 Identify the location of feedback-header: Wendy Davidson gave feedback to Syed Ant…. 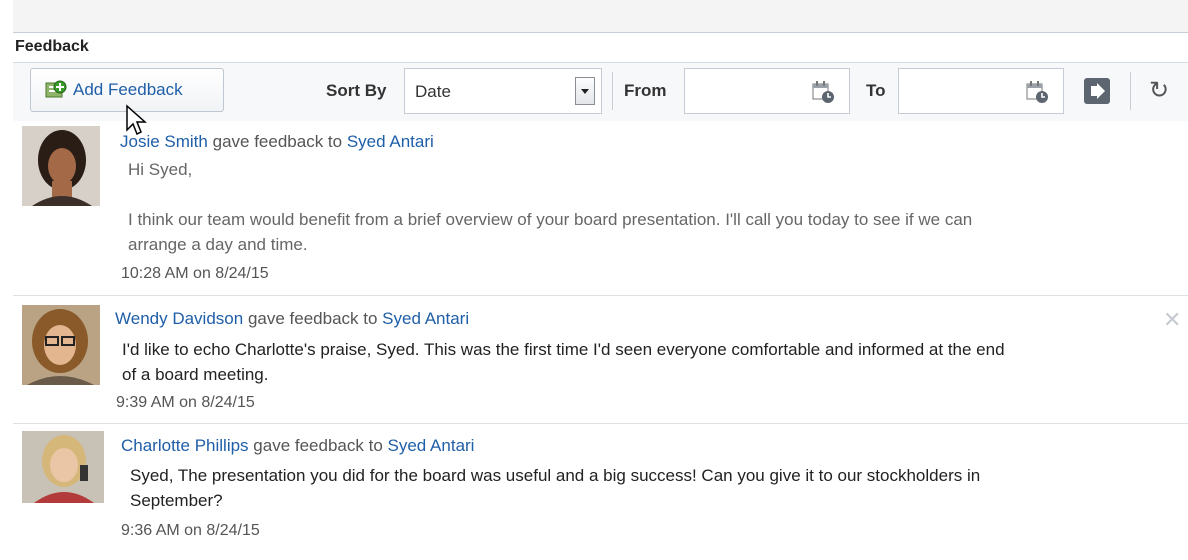
(292, 319).